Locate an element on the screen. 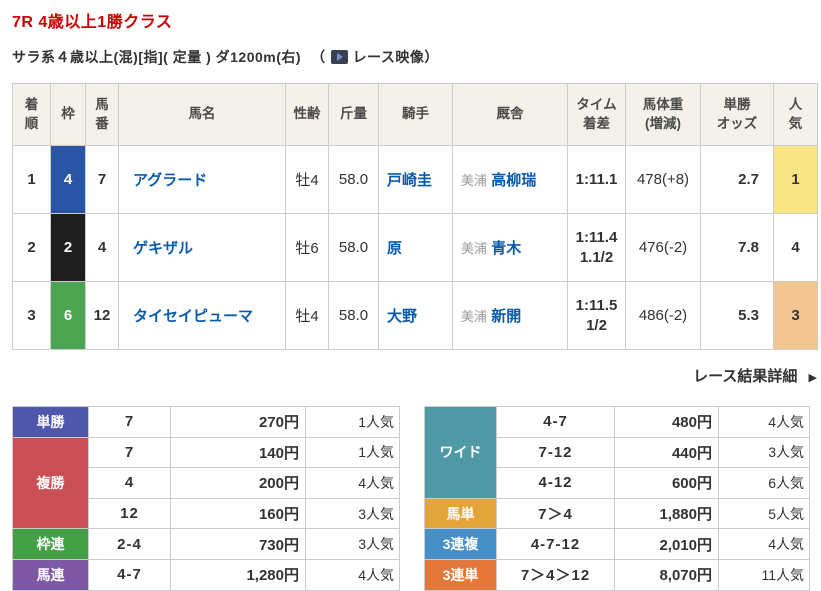  col-header-finish: 着 順 is located at coordinates (31, 114).